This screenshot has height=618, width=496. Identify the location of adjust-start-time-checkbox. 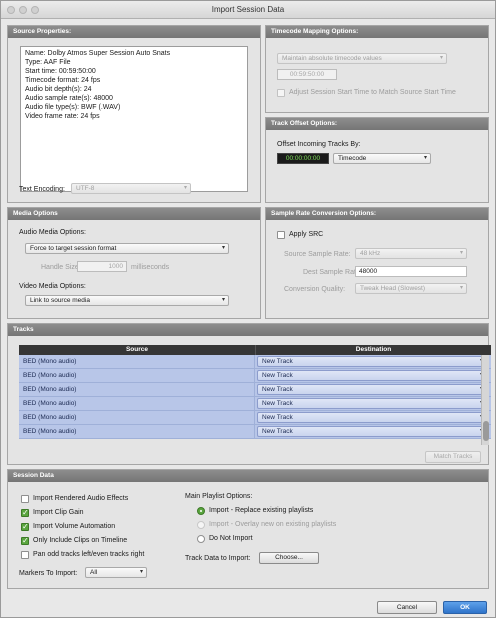
(281, 93).